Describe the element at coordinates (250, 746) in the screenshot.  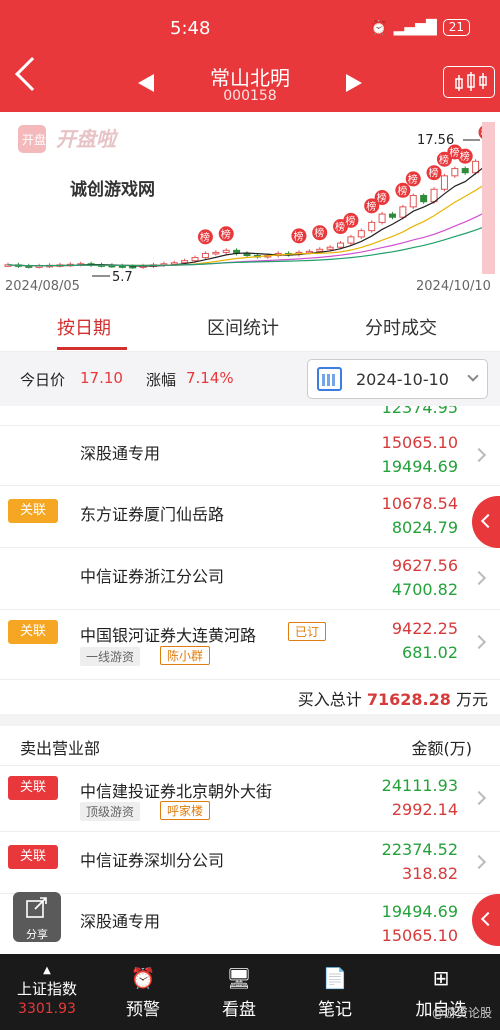
I see `sell-section-header: 卖出营业部 金额(万)` at that location.